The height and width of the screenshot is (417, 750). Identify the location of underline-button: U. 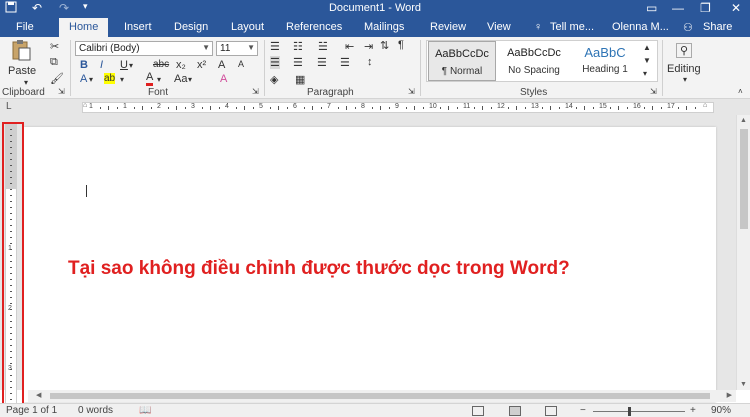
(124, 65).